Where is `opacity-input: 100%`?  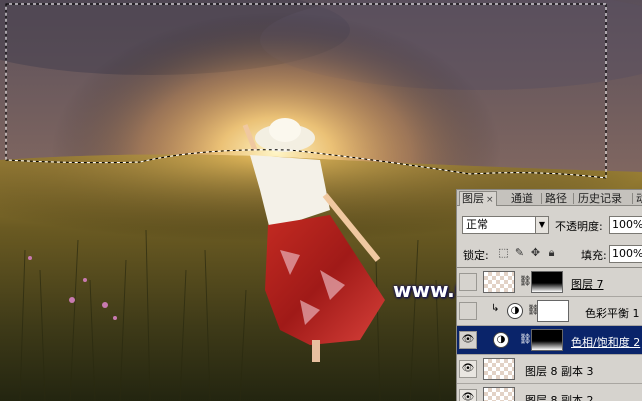 opacity-input: 100% is located at coordinates (625, 225).